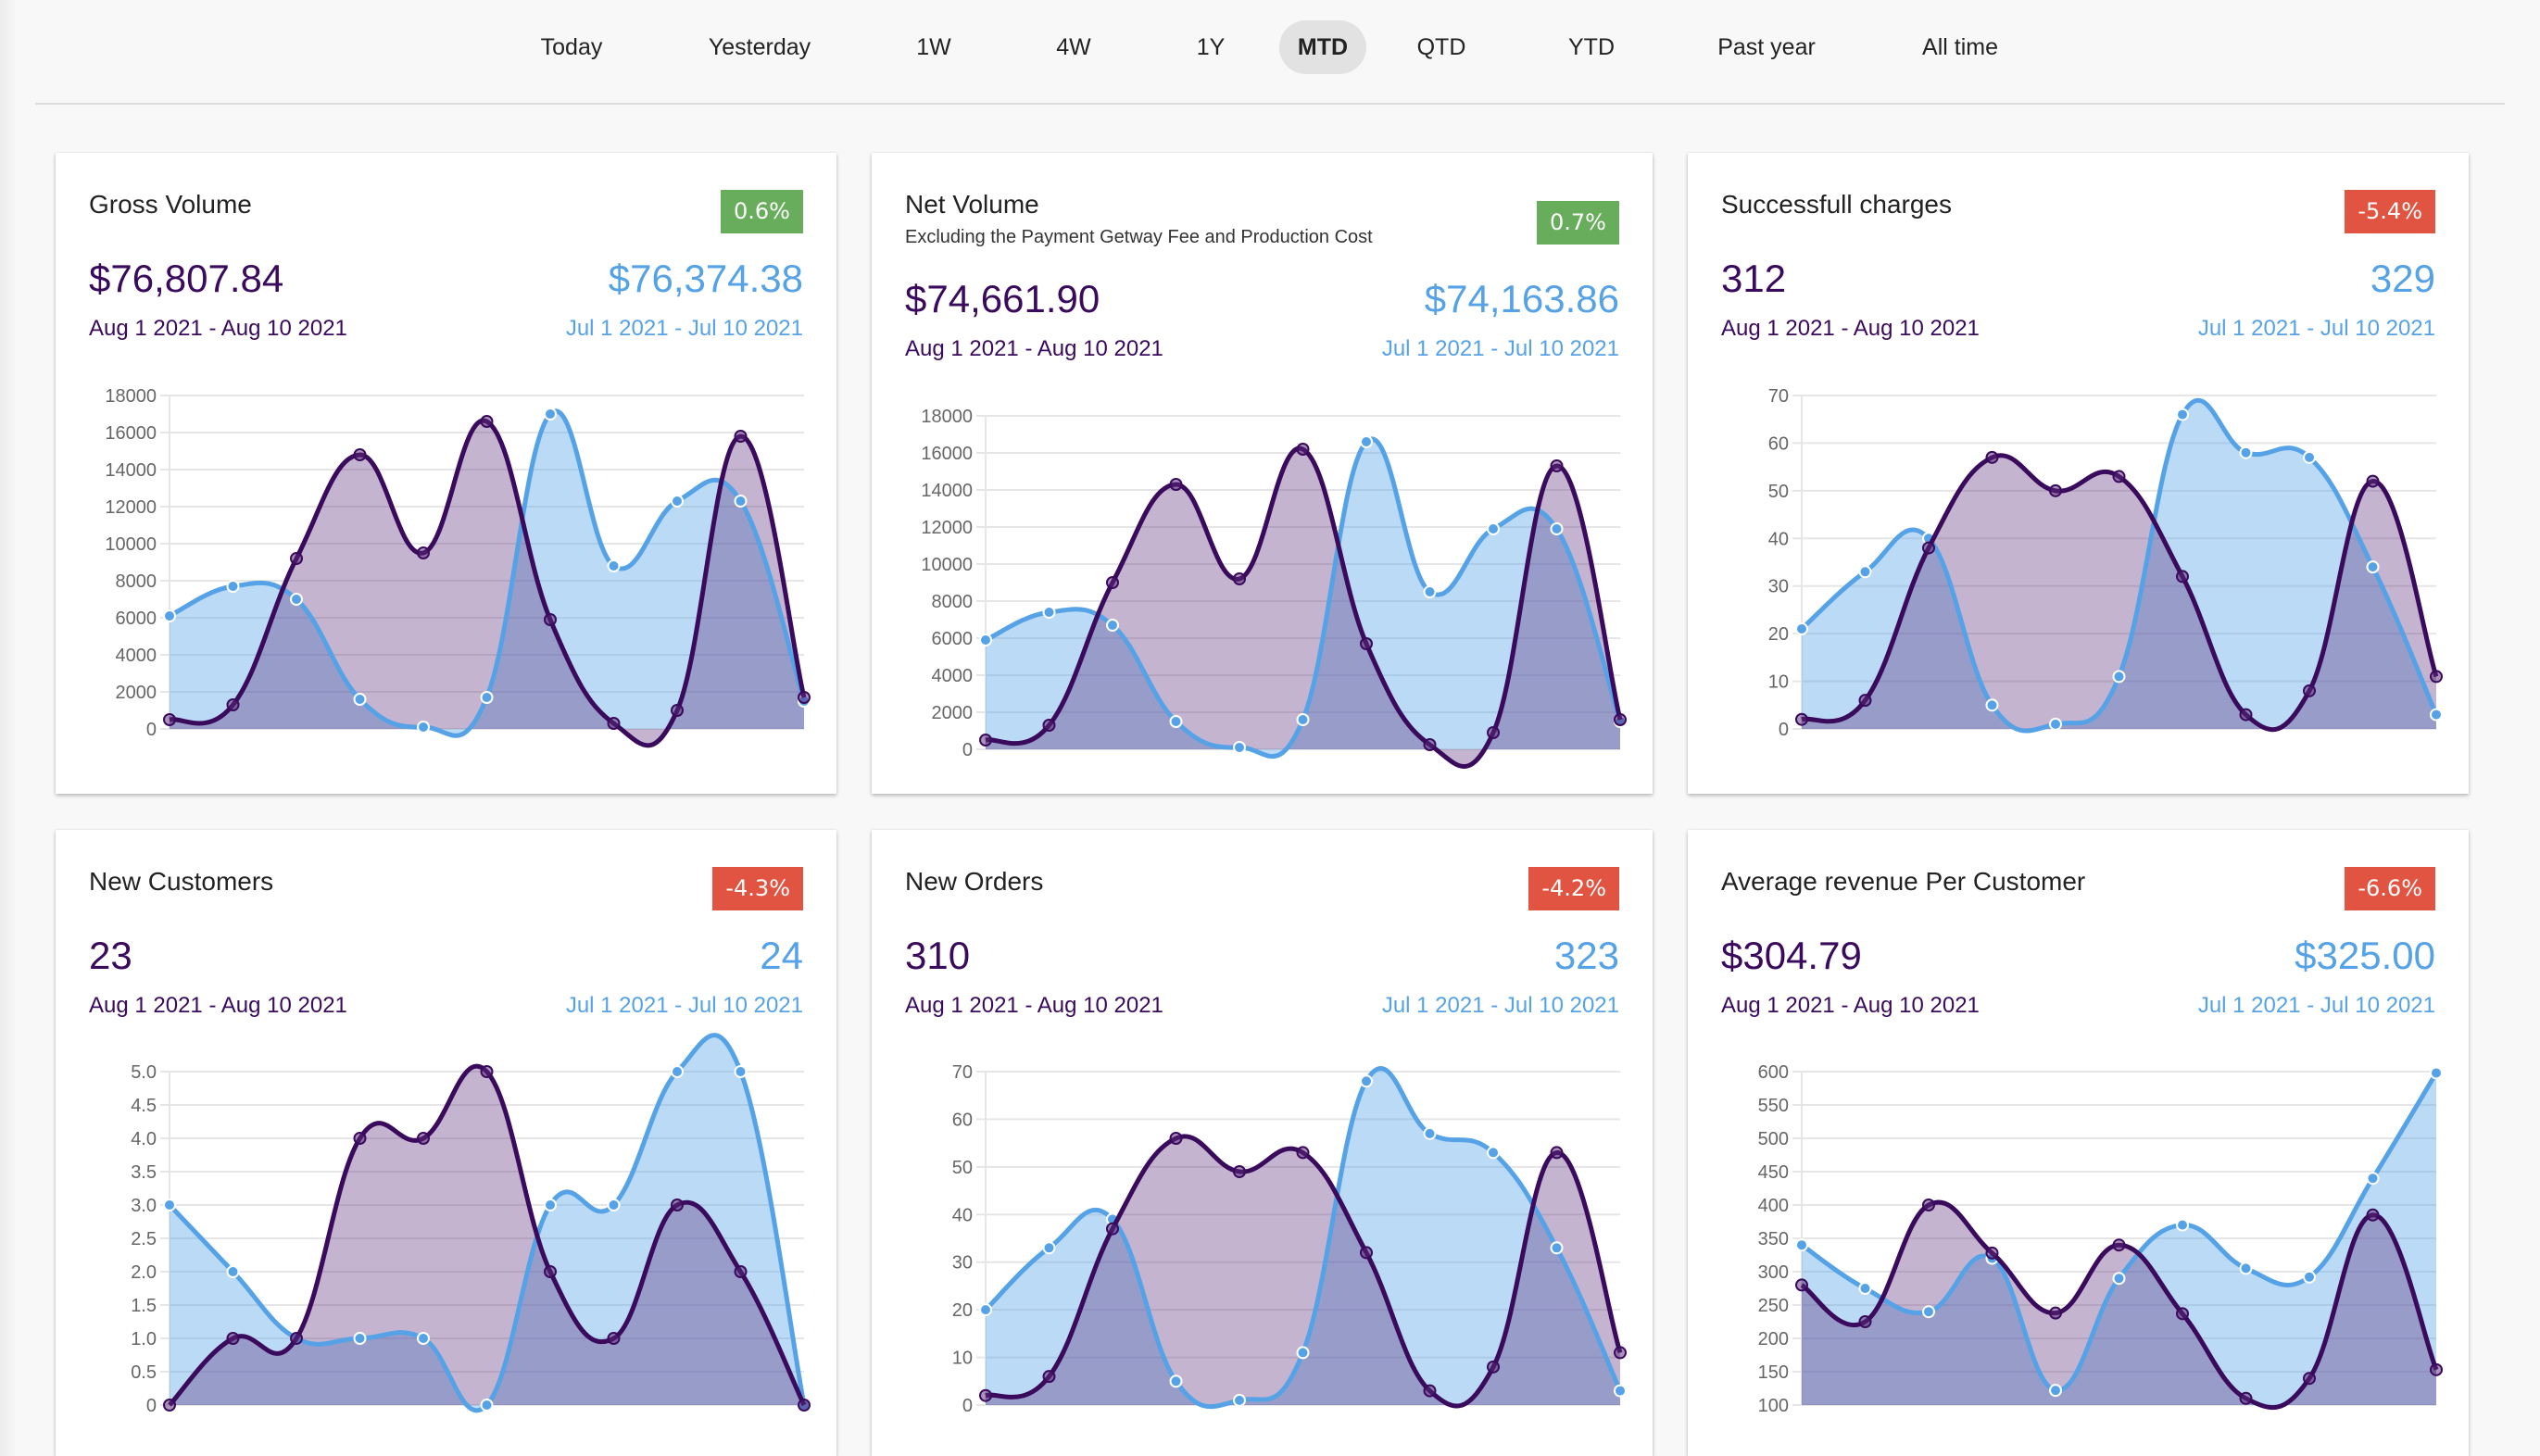 This screenshot has height=1456, width=2540. What do you see at coordinates (1766, 47) in the screenshot?
I see `range-tab-past-year: Past year` at bounding box center [1766, 47].